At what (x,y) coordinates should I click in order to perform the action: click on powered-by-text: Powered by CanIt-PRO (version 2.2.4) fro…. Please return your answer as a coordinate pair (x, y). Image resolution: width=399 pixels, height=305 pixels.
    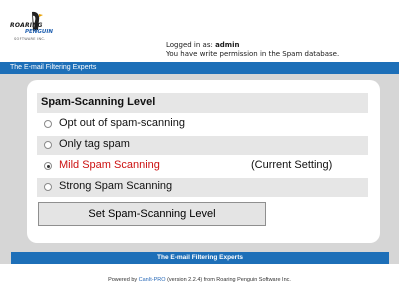
    Looking at the image, I should click on (199, 280).